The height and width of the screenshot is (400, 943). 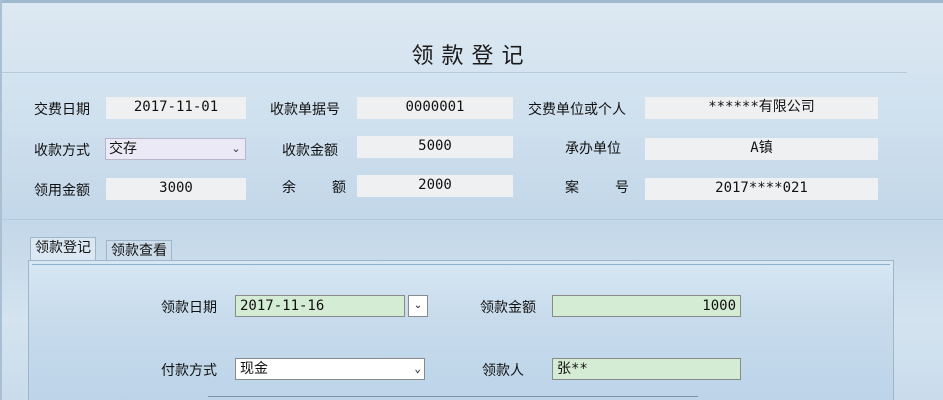 What do you see at coordinates (646, 306) in the screenshot?
I see `receive-amount-input: 1000` at bounding box center [646, 306].